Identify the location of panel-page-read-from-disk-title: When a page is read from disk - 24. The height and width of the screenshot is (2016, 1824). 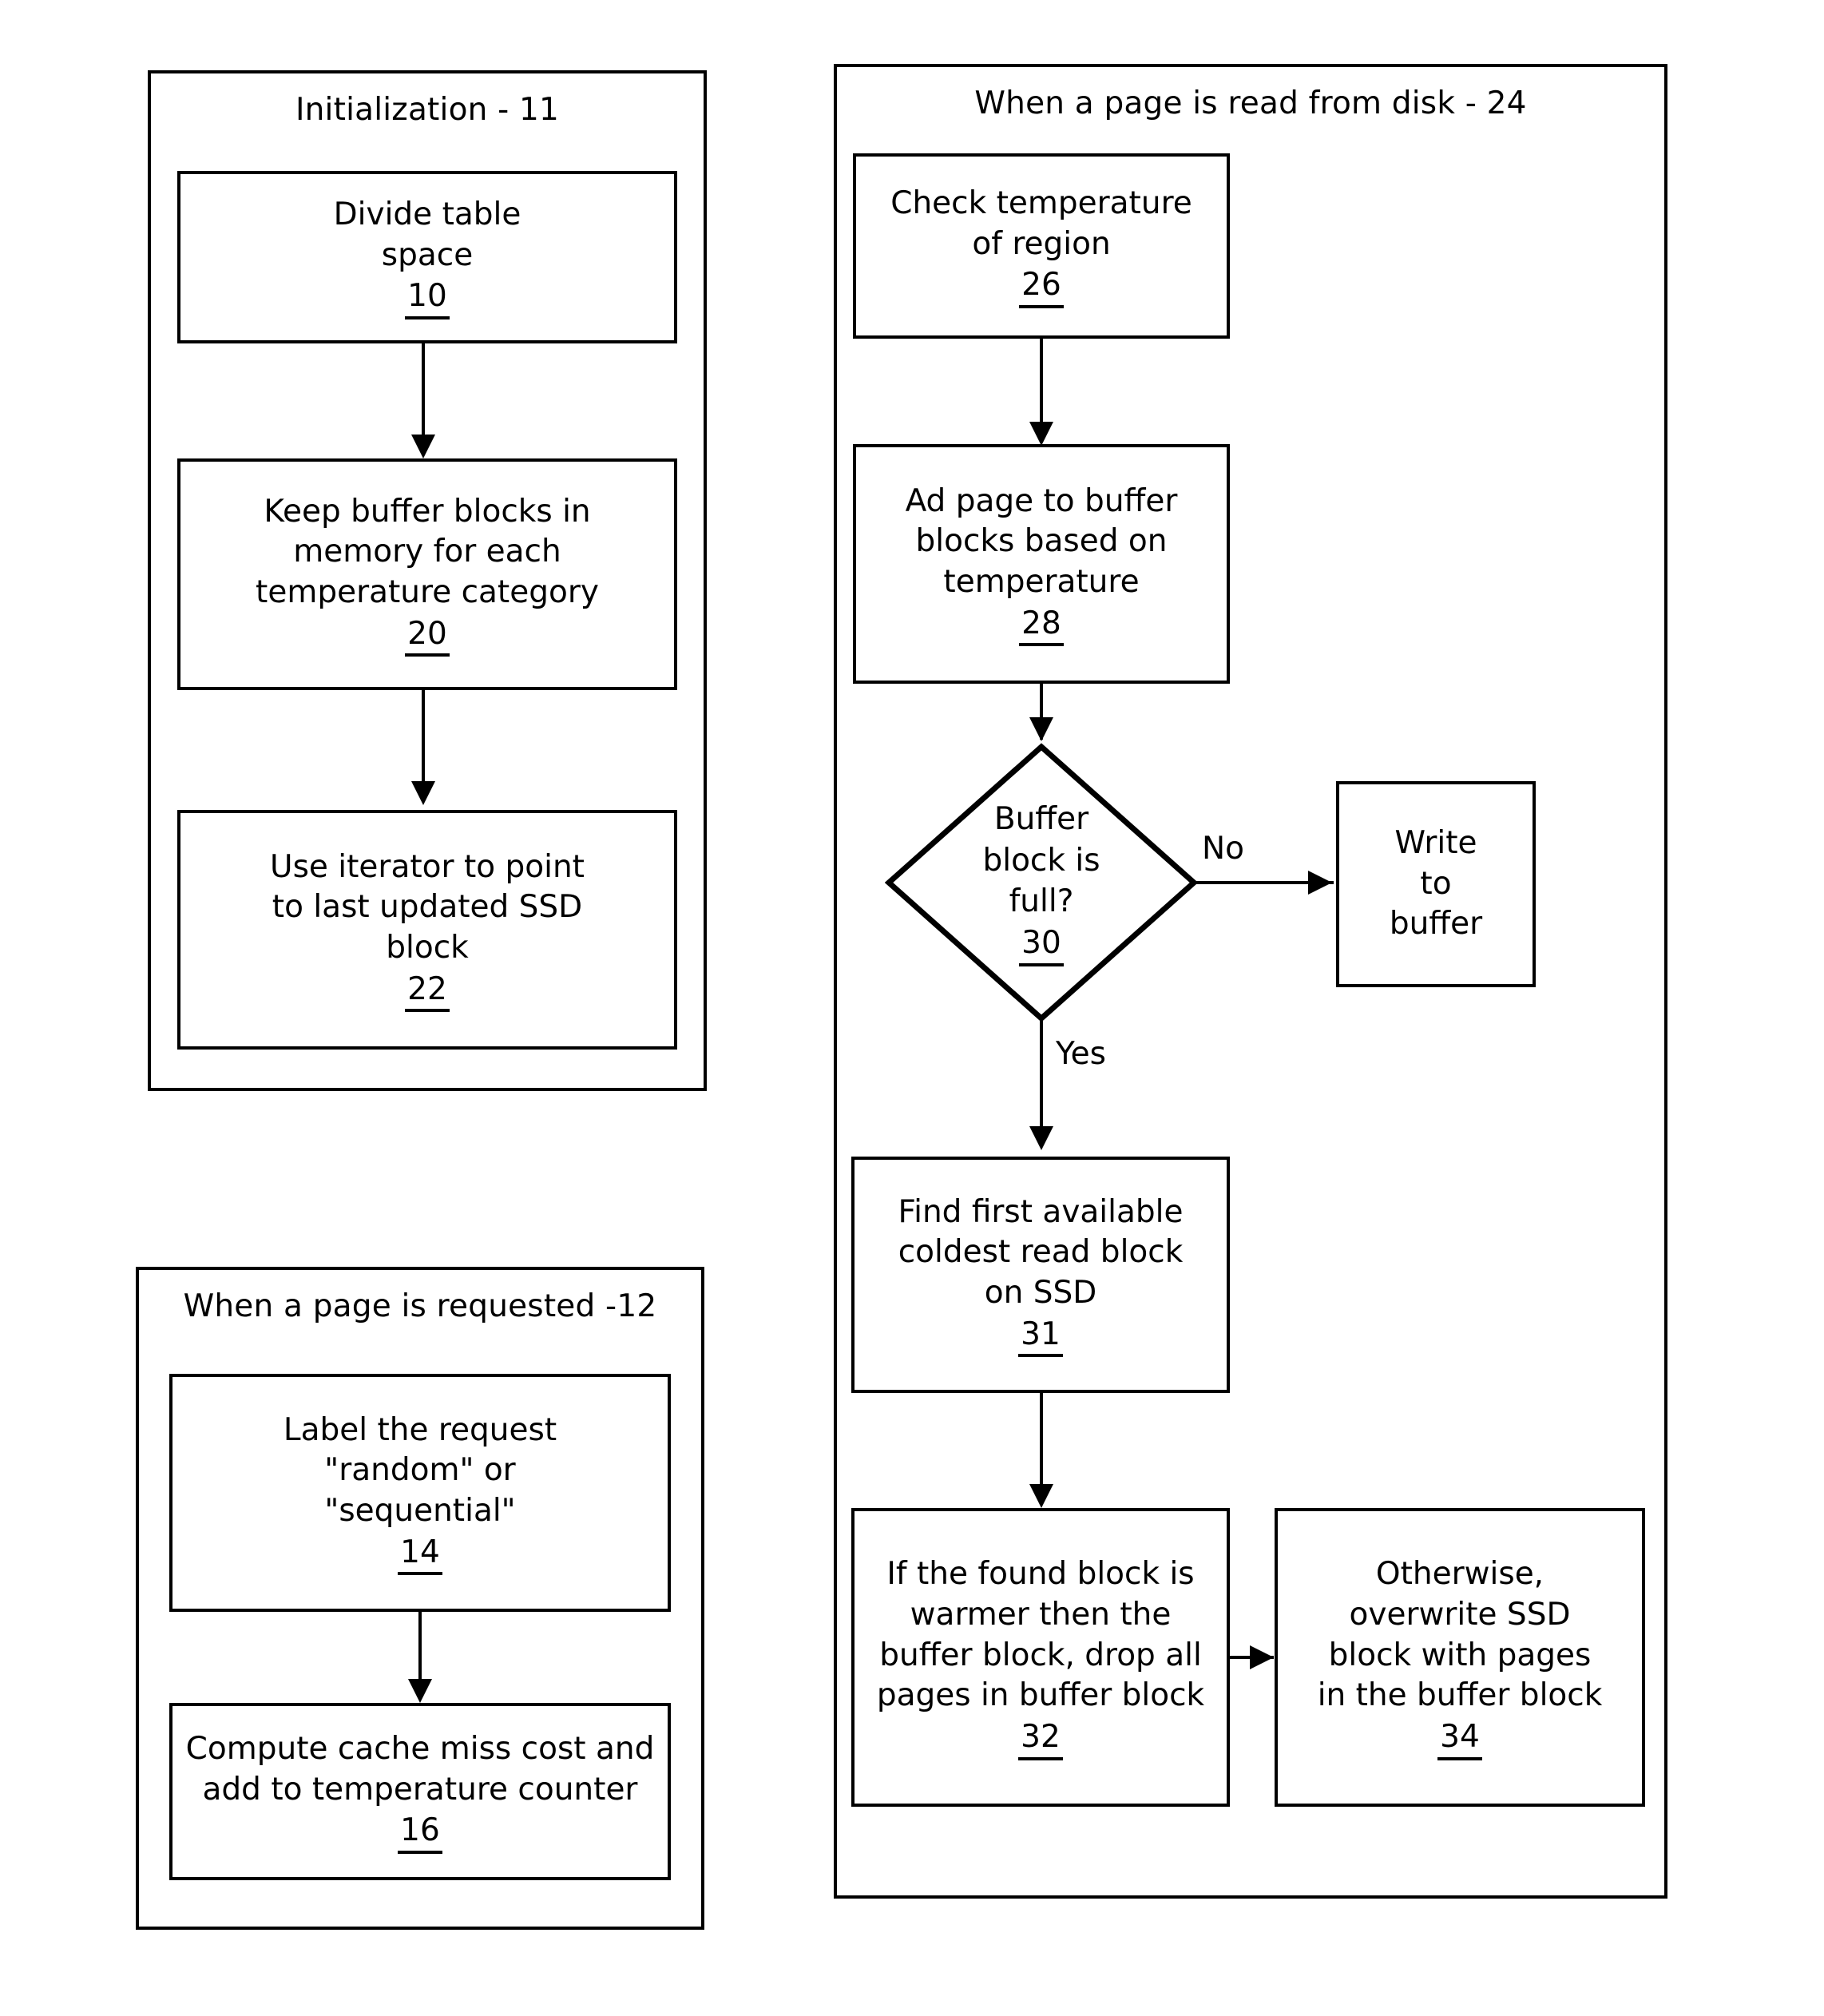
(1250, 103).